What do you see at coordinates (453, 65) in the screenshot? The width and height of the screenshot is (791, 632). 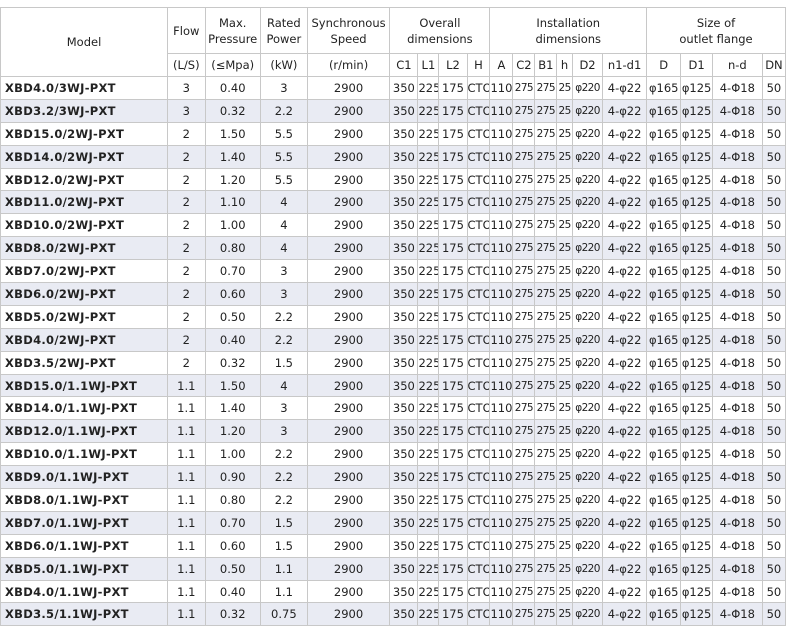 I see `subheader-l2: L2` at bounding box center [453, 65].